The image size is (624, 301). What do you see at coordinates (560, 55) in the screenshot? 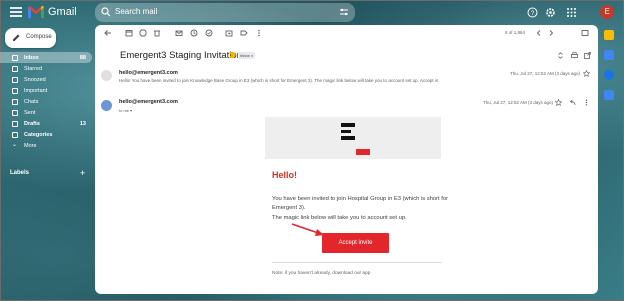
I see `expand-all-icon` at bounding box center [560, 55].